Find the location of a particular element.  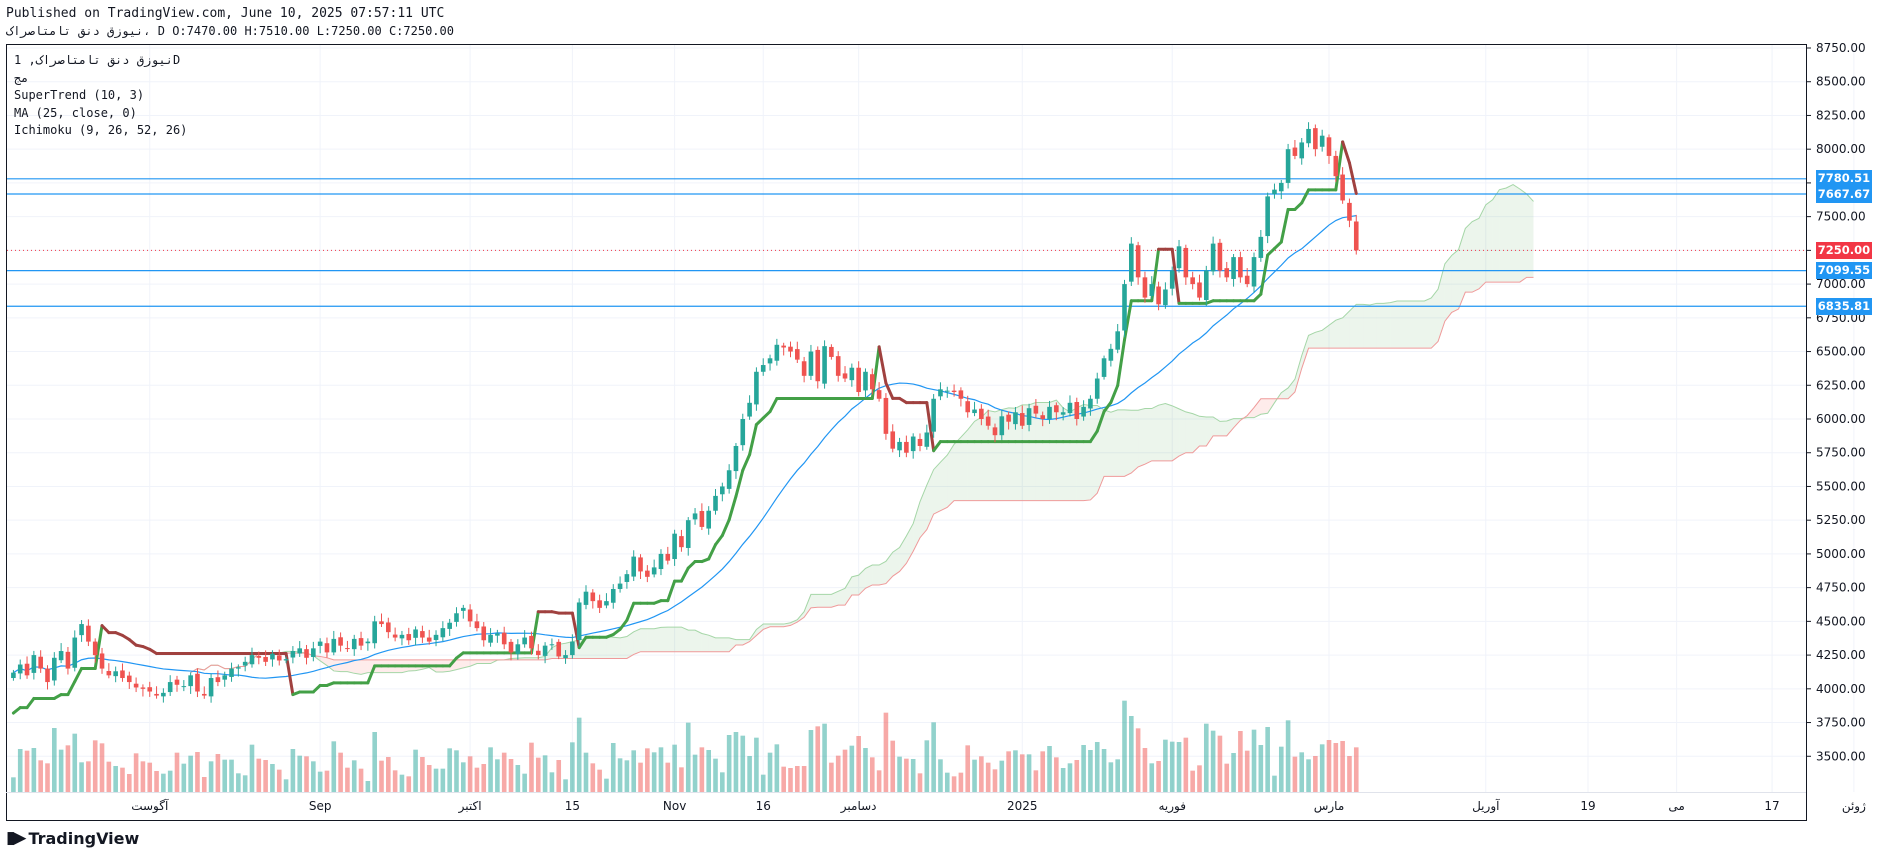

legend-indicator-ma: MA (25, close, 0) is located at coordinates (100, 114).